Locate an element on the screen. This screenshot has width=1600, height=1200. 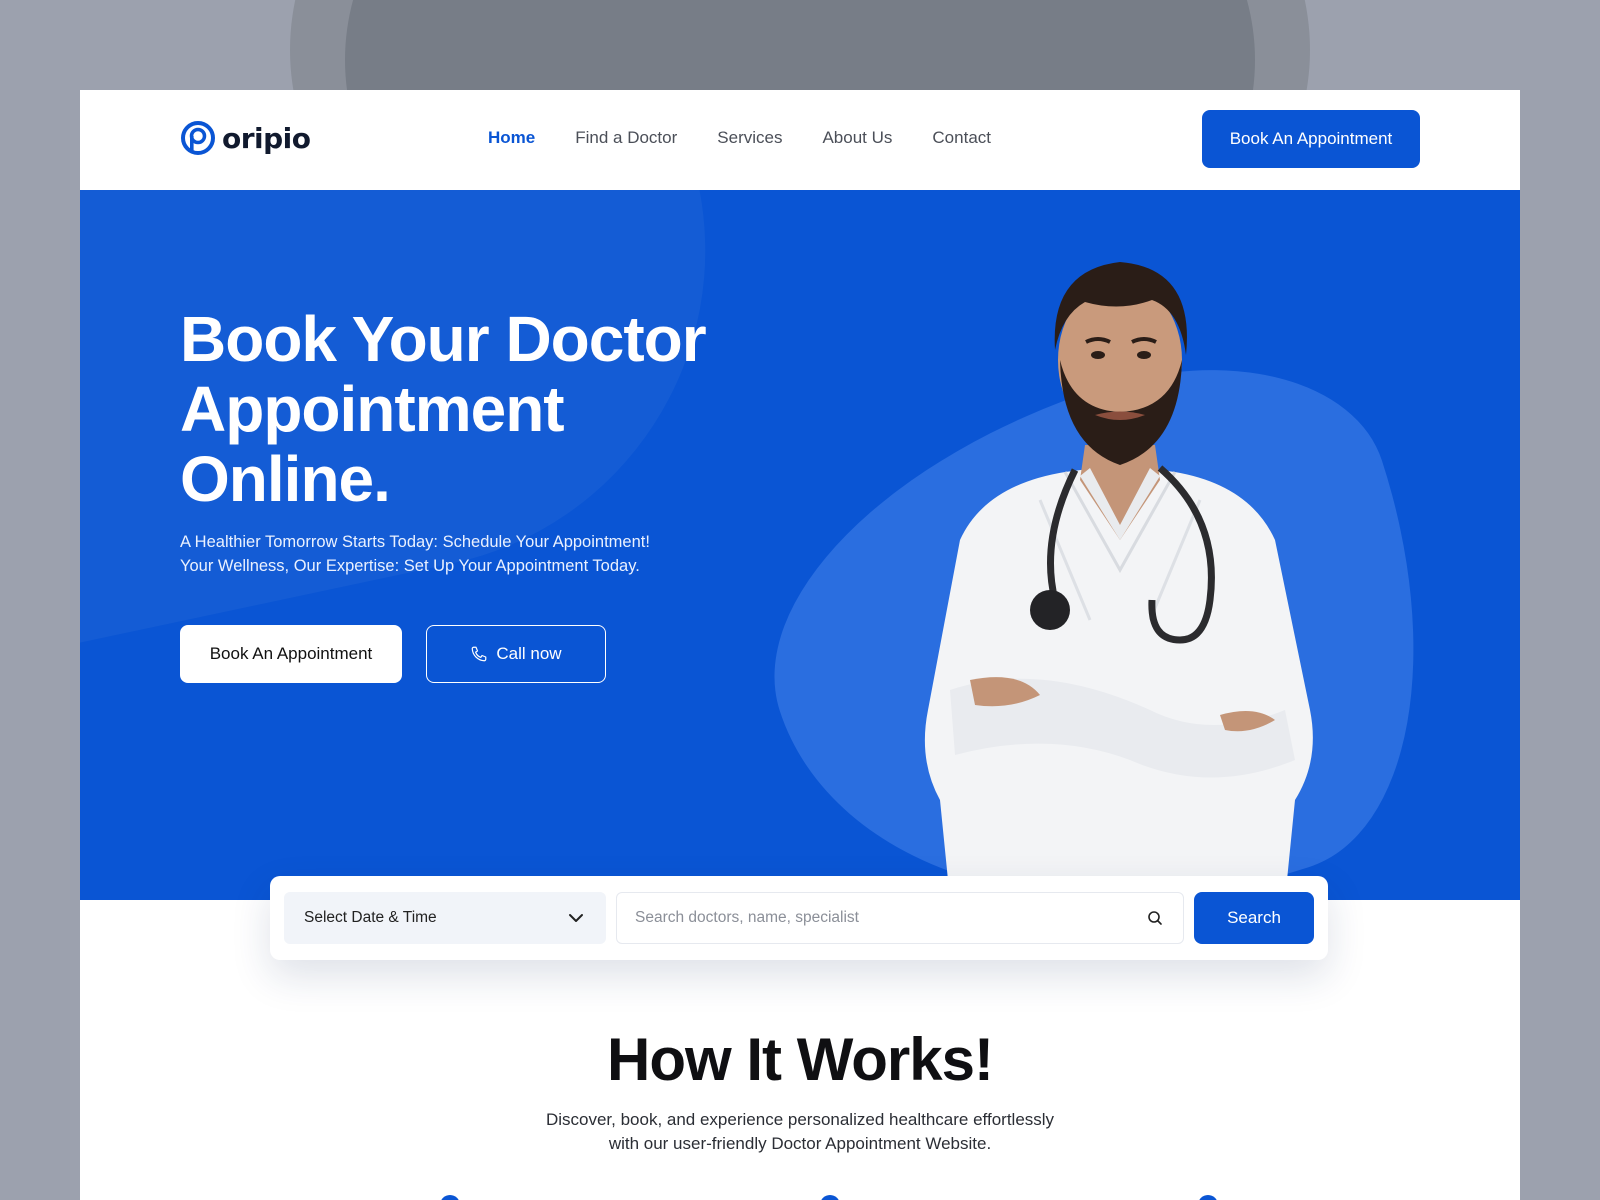
how-it-works-title: How It Works! is located at coordinates (800, 1059).